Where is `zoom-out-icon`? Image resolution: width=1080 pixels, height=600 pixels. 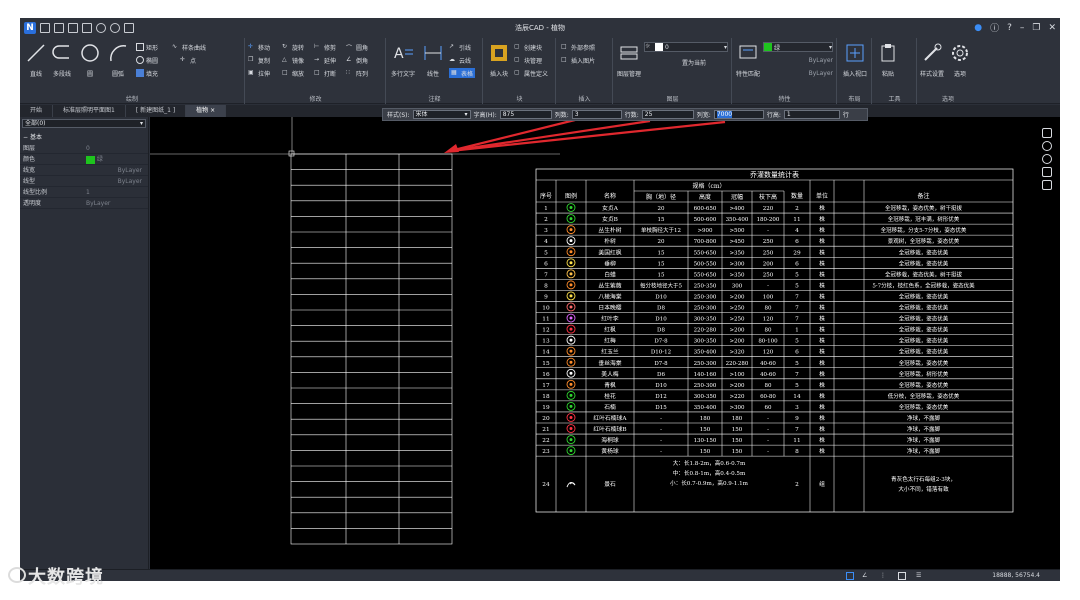
zoom-out-icon is located at coordinates (1047, 159).